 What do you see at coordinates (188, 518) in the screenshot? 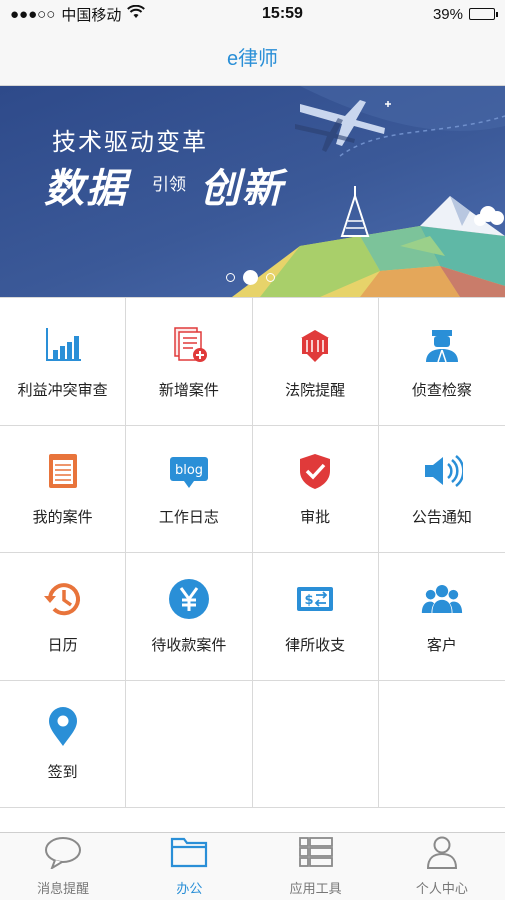
I see `grid-item-label: 工作日志` at bounding box center [188, 518].